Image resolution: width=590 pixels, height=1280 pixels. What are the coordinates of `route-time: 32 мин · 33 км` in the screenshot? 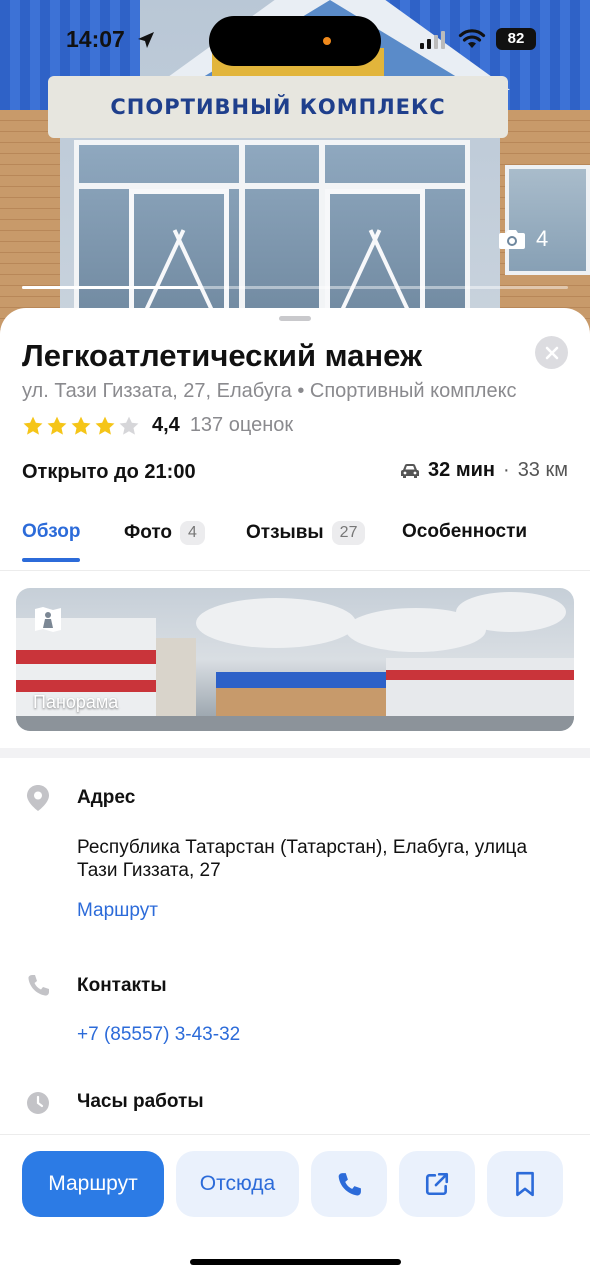 It's located at (484, 470).